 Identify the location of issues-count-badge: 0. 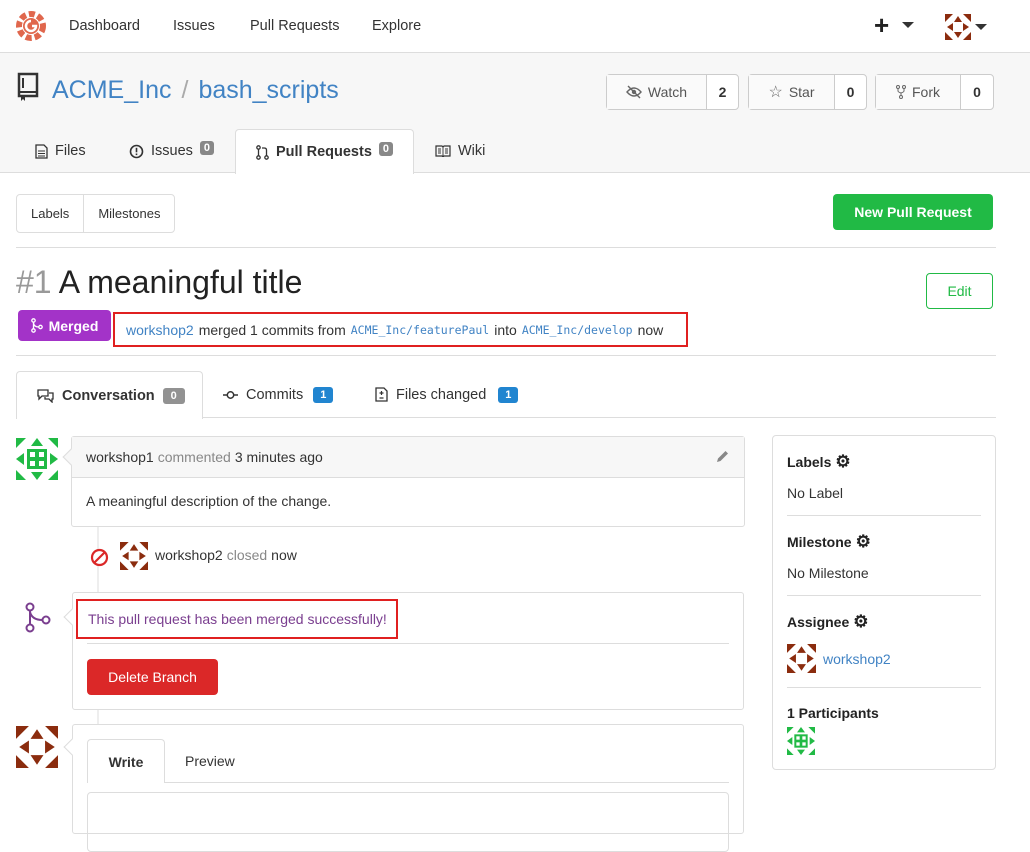
(207, 148).